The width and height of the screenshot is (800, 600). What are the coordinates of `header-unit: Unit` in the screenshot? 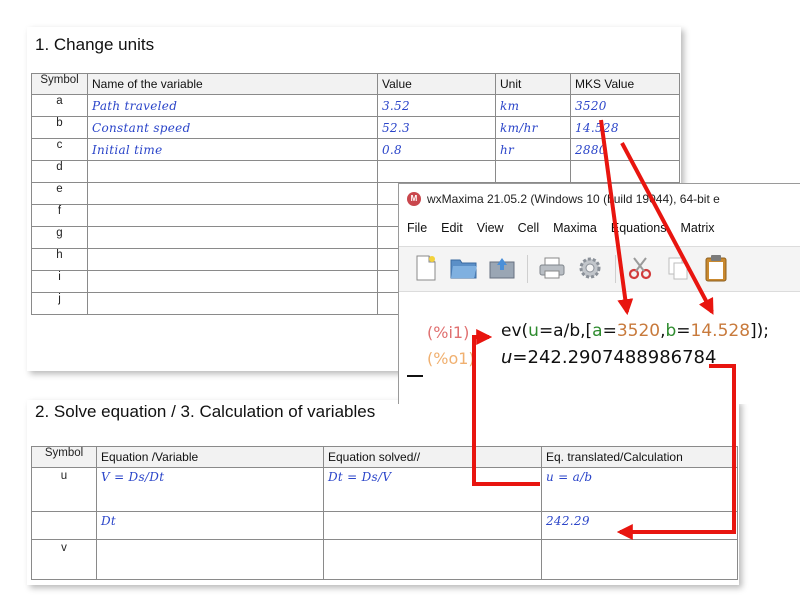 It's located at (533, 84).